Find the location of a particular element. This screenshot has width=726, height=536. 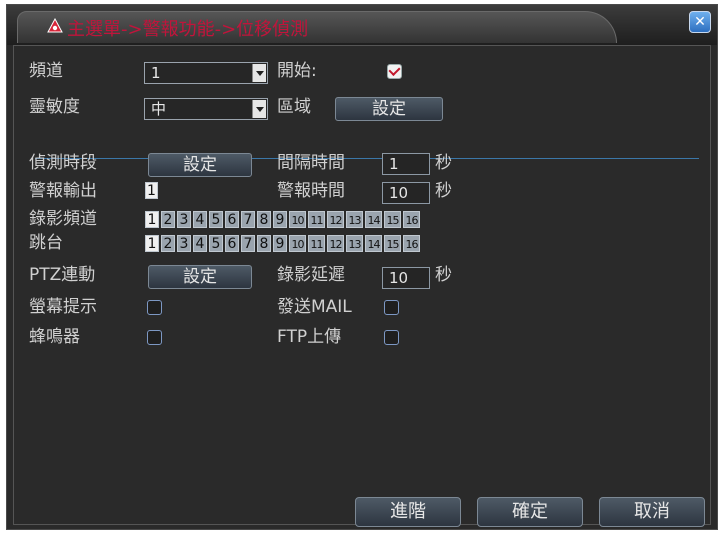

record-channel-14: 14 is located at coordinates (373, 219).